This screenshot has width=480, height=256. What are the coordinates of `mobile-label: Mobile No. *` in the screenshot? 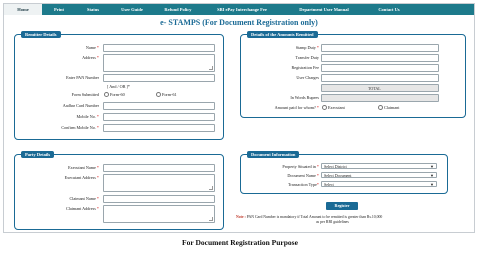 It's located at (87, 116).